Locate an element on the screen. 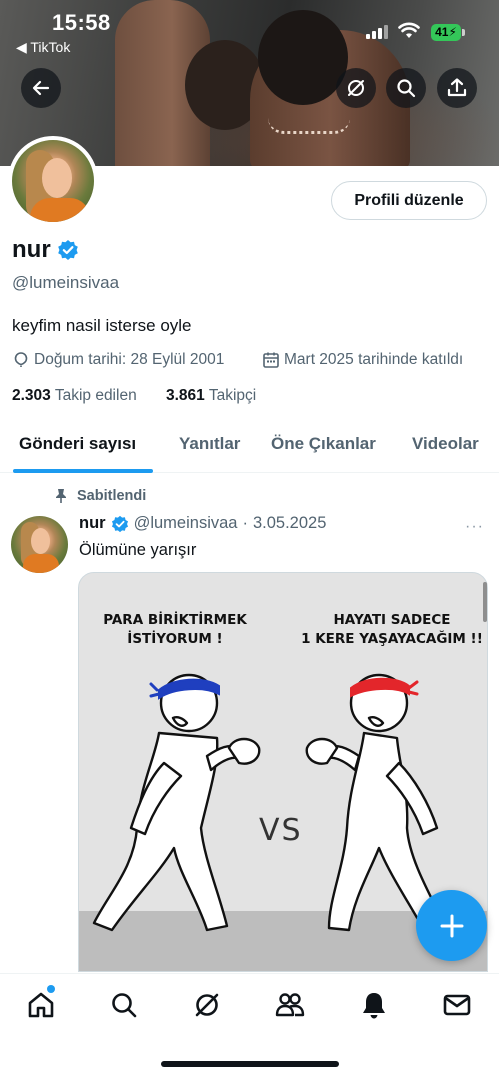  pinned-label: Sabitlendi is located at coordinates (100, 496).